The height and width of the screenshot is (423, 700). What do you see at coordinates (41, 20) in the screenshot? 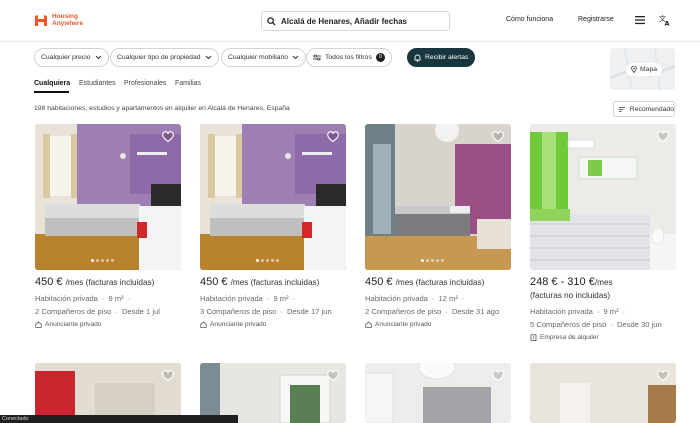
I see `logo-house-icon` at bounding box center [41, 20].